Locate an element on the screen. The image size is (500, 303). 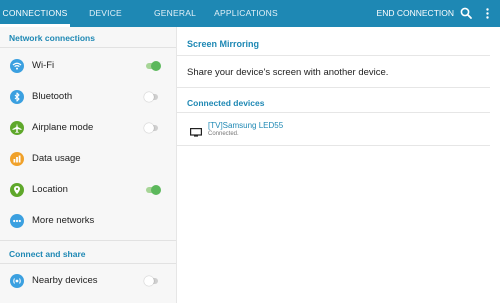
airplane-mode-toggle is located at coordinates (151, 128).